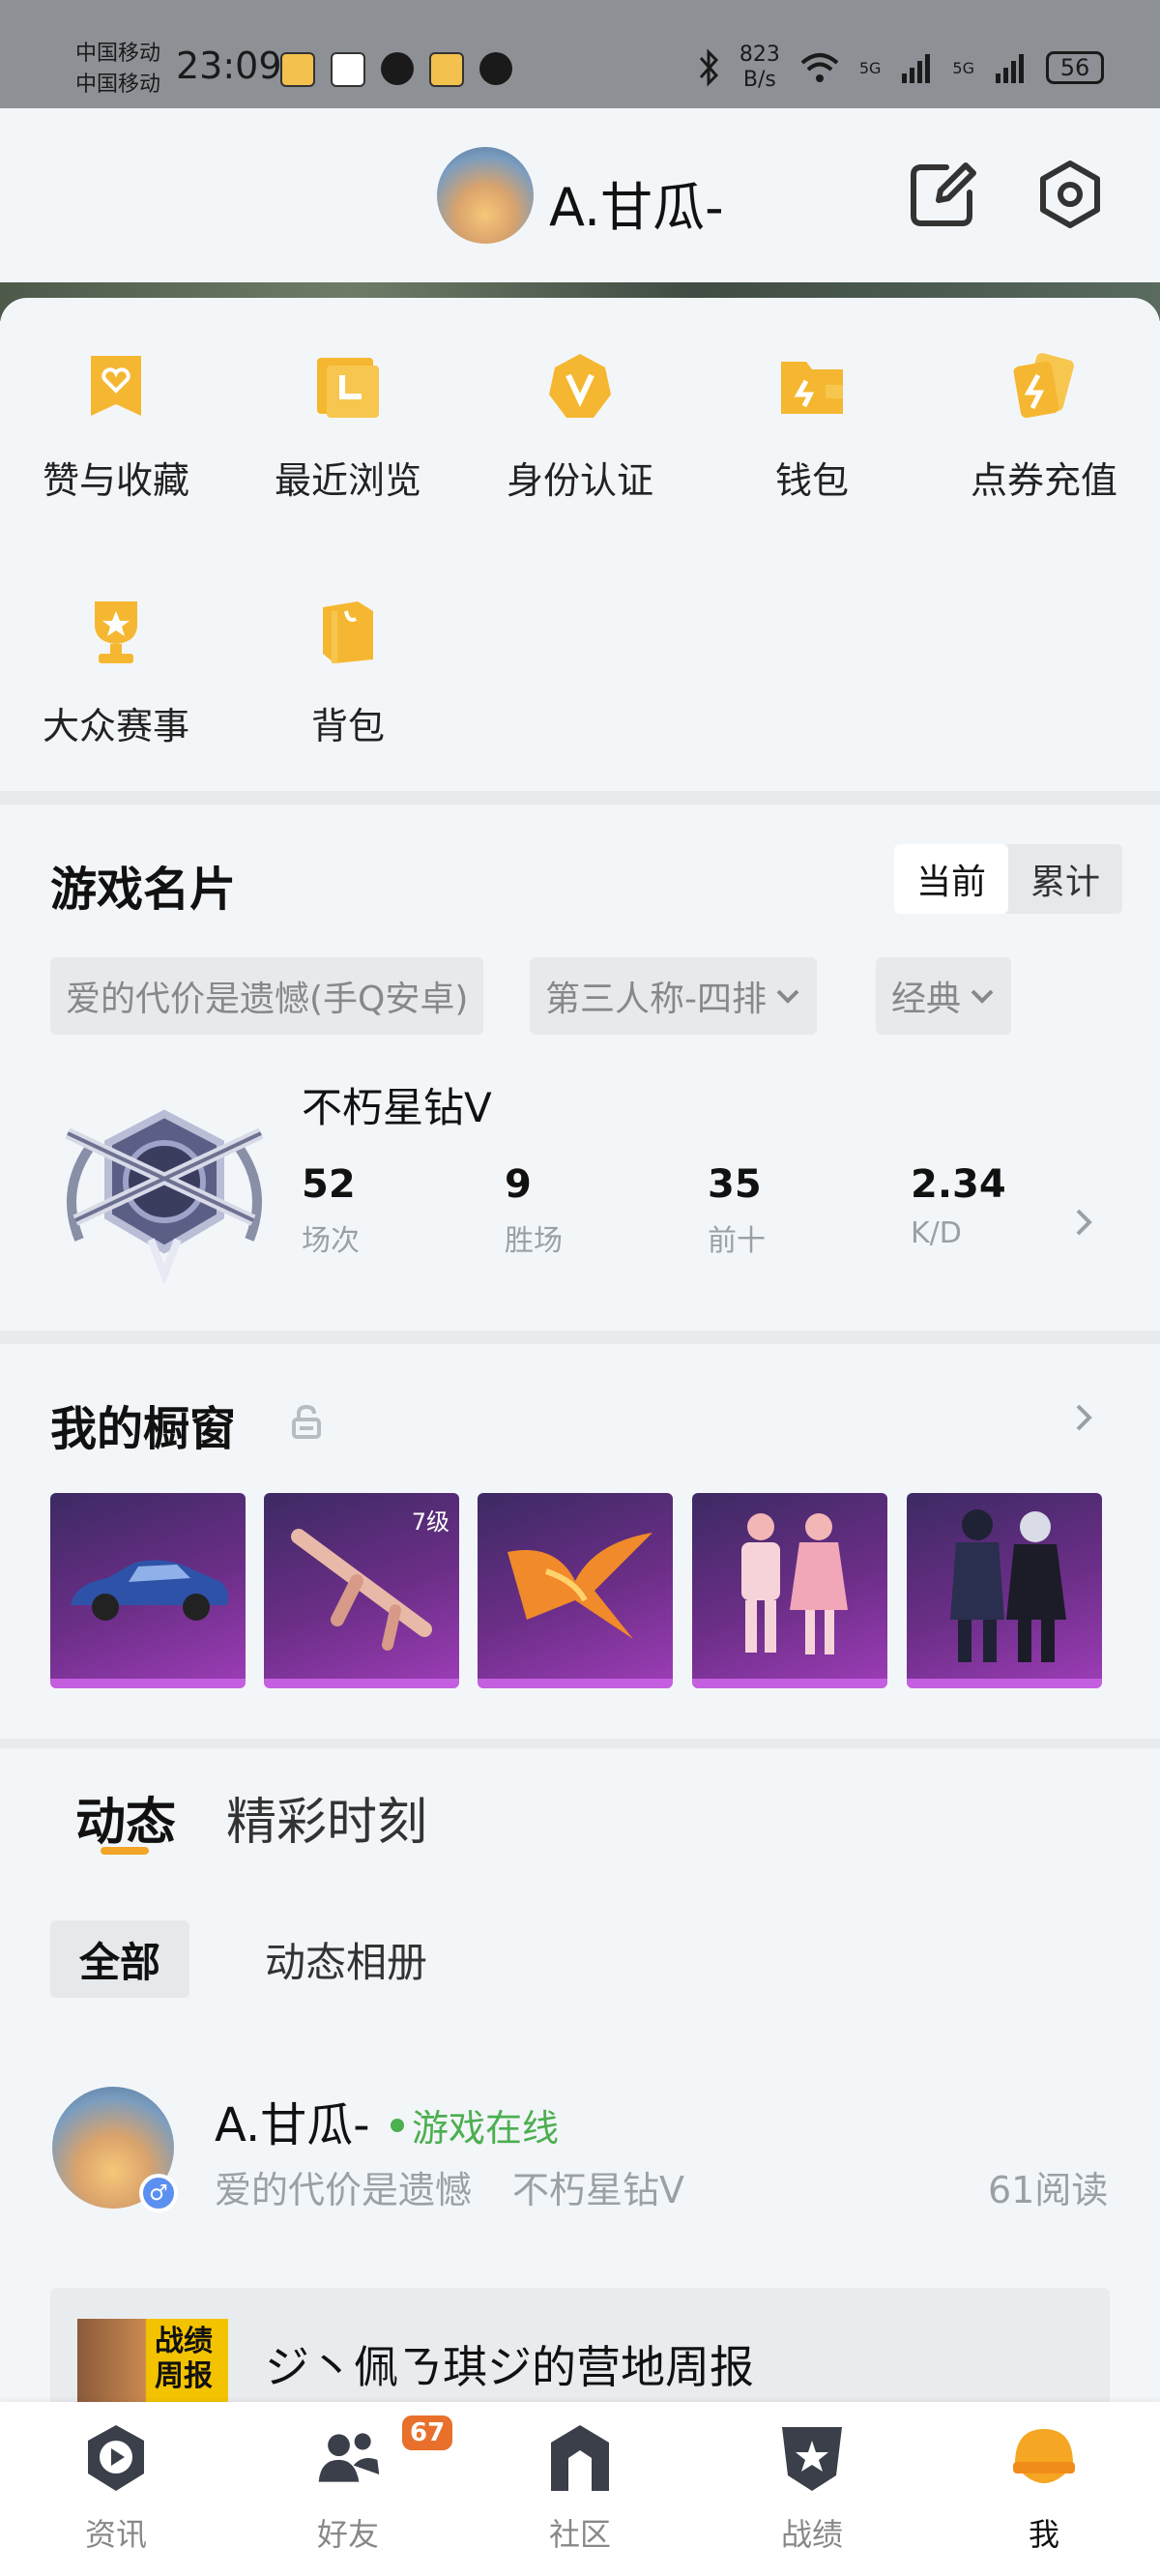  Describe the element at coordinates (812, 428) in the screenshot. I see `menu-wallet: 钱包` at that location.